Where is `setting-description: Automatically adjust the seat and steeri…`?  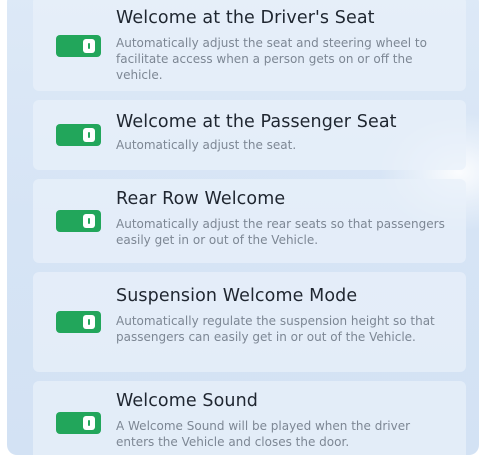 setting-description: Automatically adjust the seat and steeri… is located at coordinates (271, 59).